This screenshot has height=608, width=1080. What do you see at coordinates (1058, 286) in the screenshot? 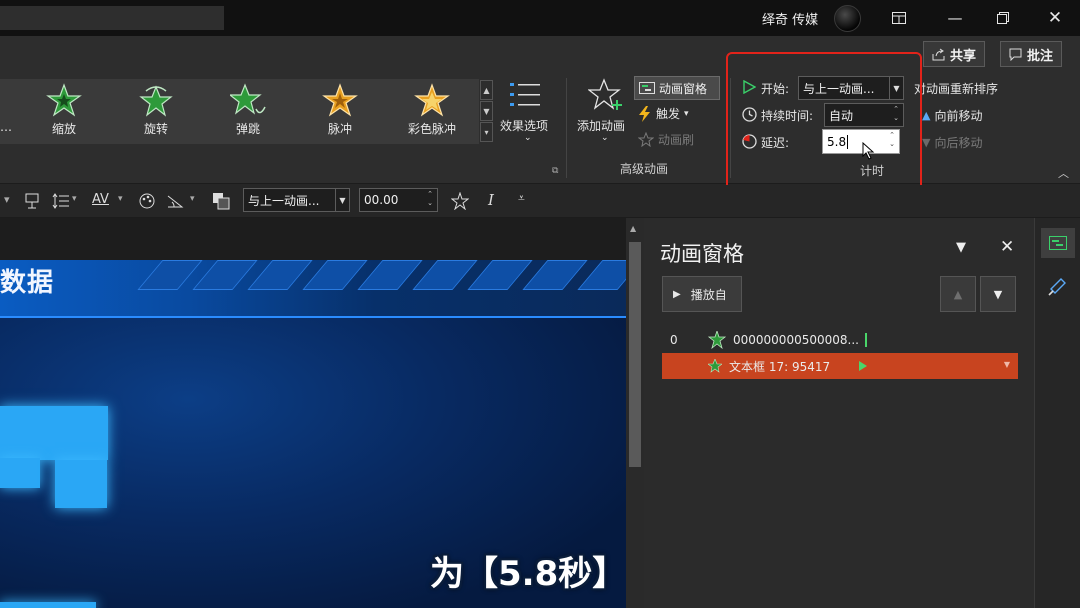
I see `format-paint-icon` at bounding box center [1058, 286].